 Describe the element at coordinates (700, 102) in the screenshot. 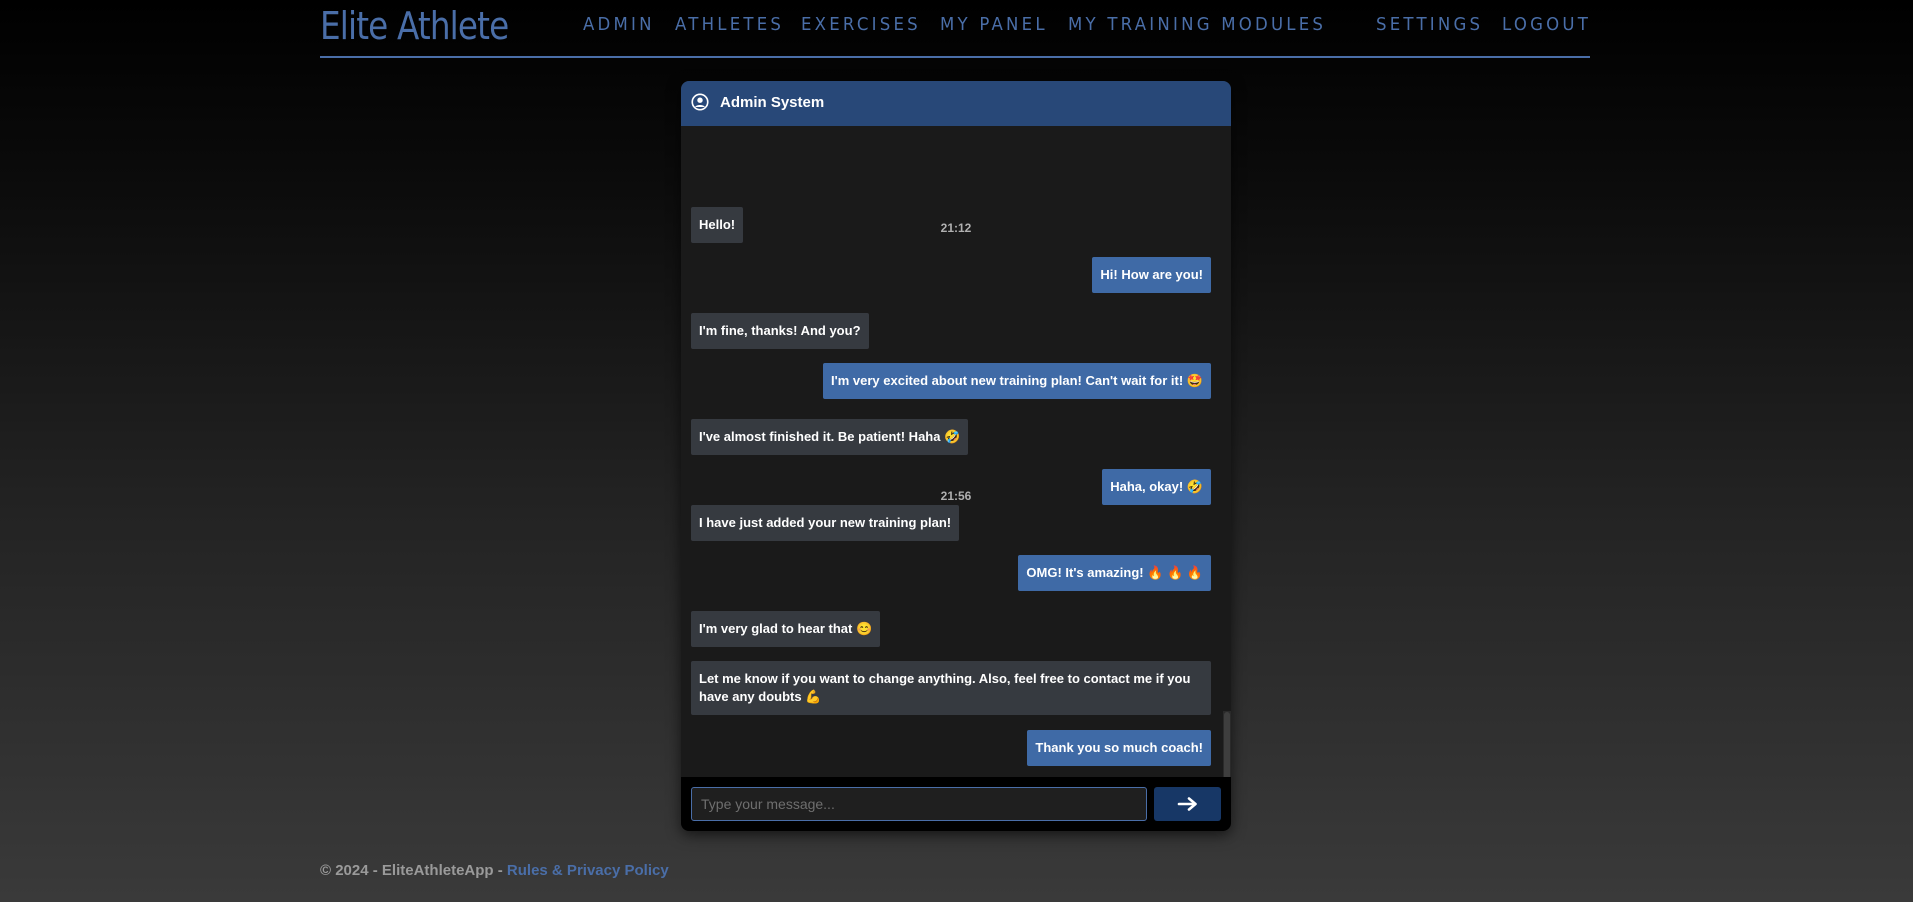

I see `user-circle-icon` at that location.